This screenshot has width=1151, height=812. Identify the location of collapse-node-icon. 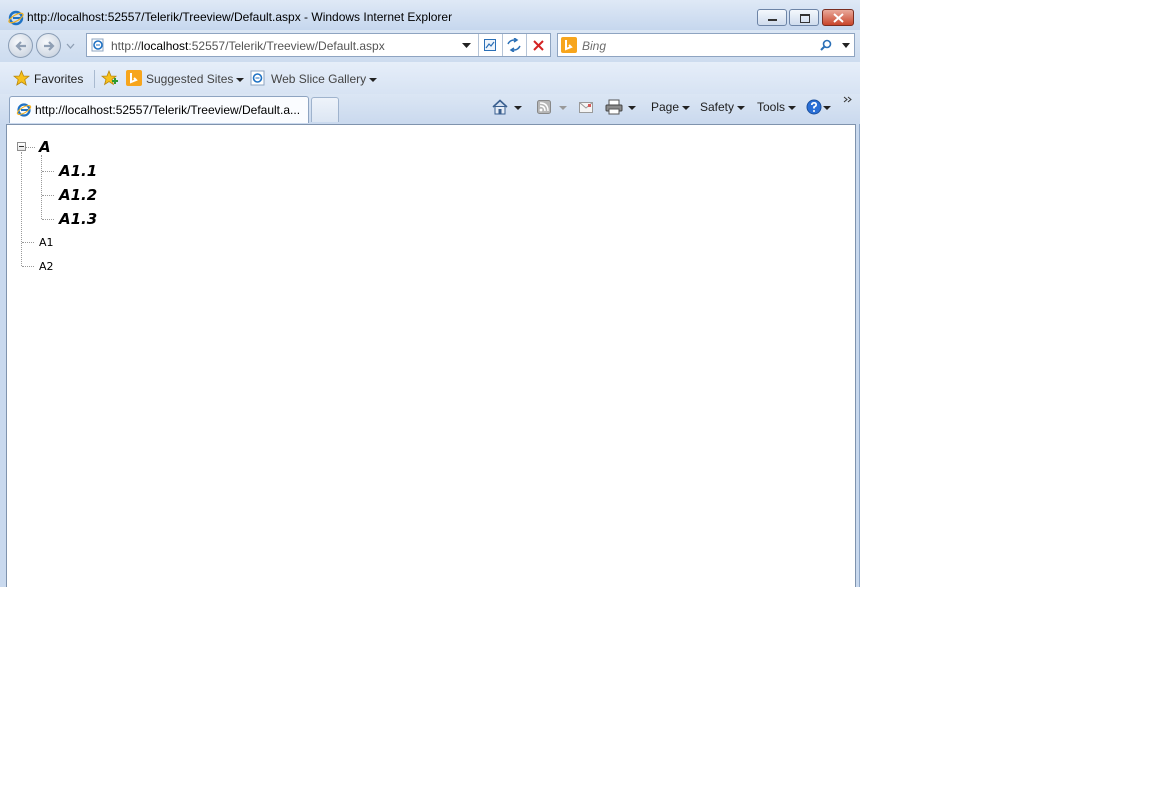
(21, 146).